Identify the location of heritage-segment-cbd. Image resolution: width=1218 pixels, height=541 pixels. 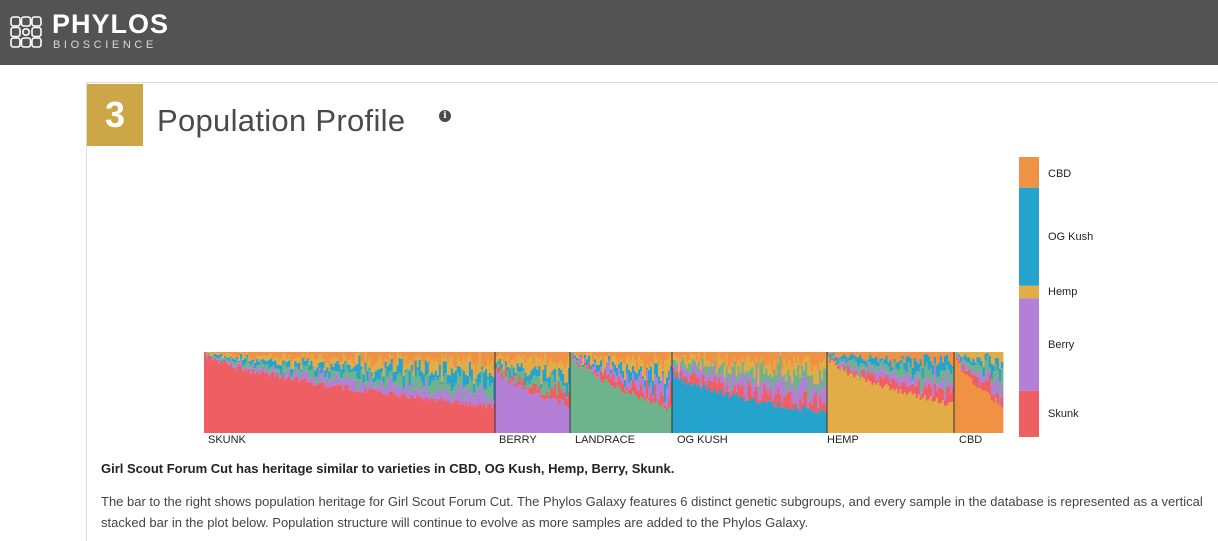
(1029, 172).